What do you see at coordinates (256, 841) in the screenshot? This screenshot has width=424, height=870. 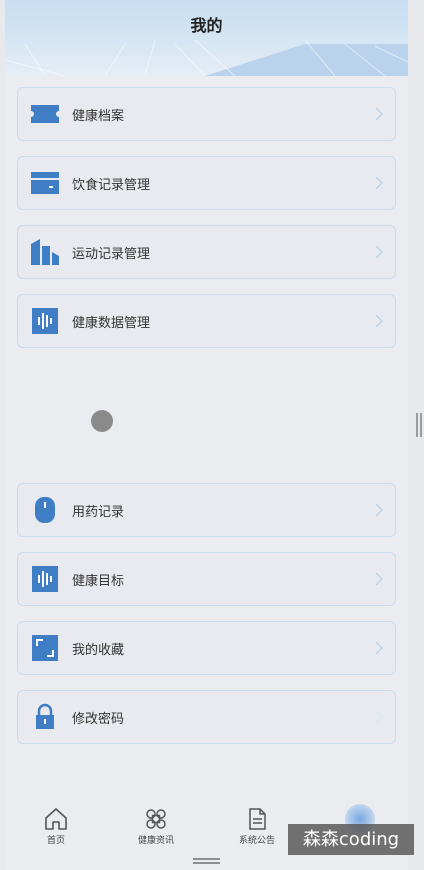 I see `tab-label: 系统公告` at bounding box center [256, 841].